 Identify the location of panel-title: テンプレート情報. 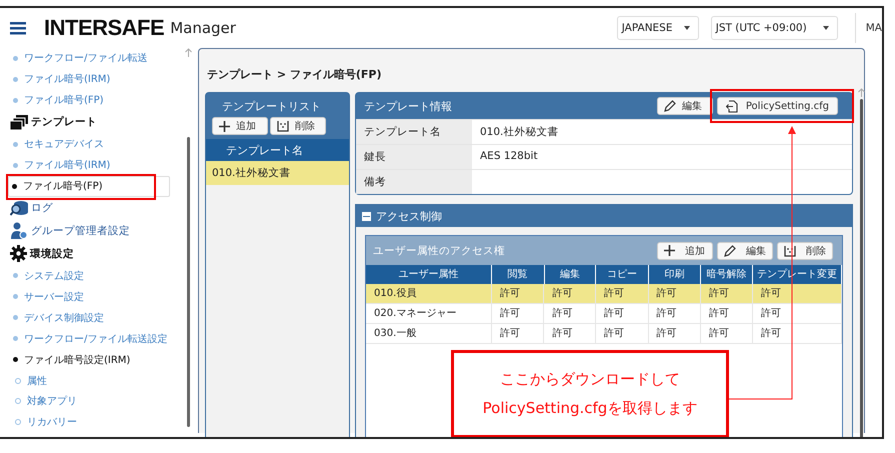
(407, 106).